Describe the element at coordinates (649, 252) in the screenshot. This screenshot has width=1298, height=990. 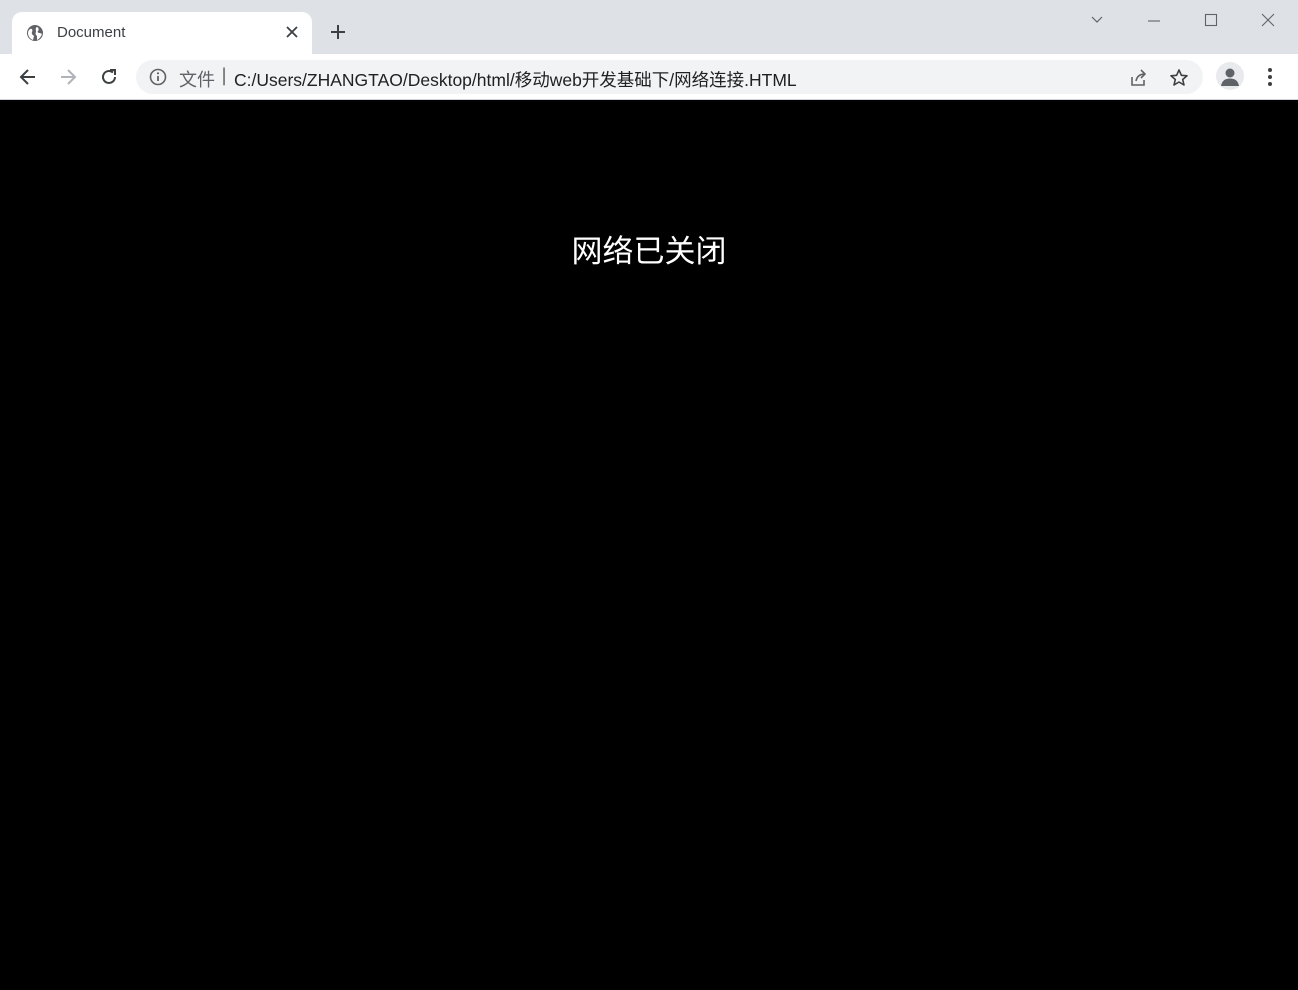
I see `network-status-message: 网络已关闭` at that location.